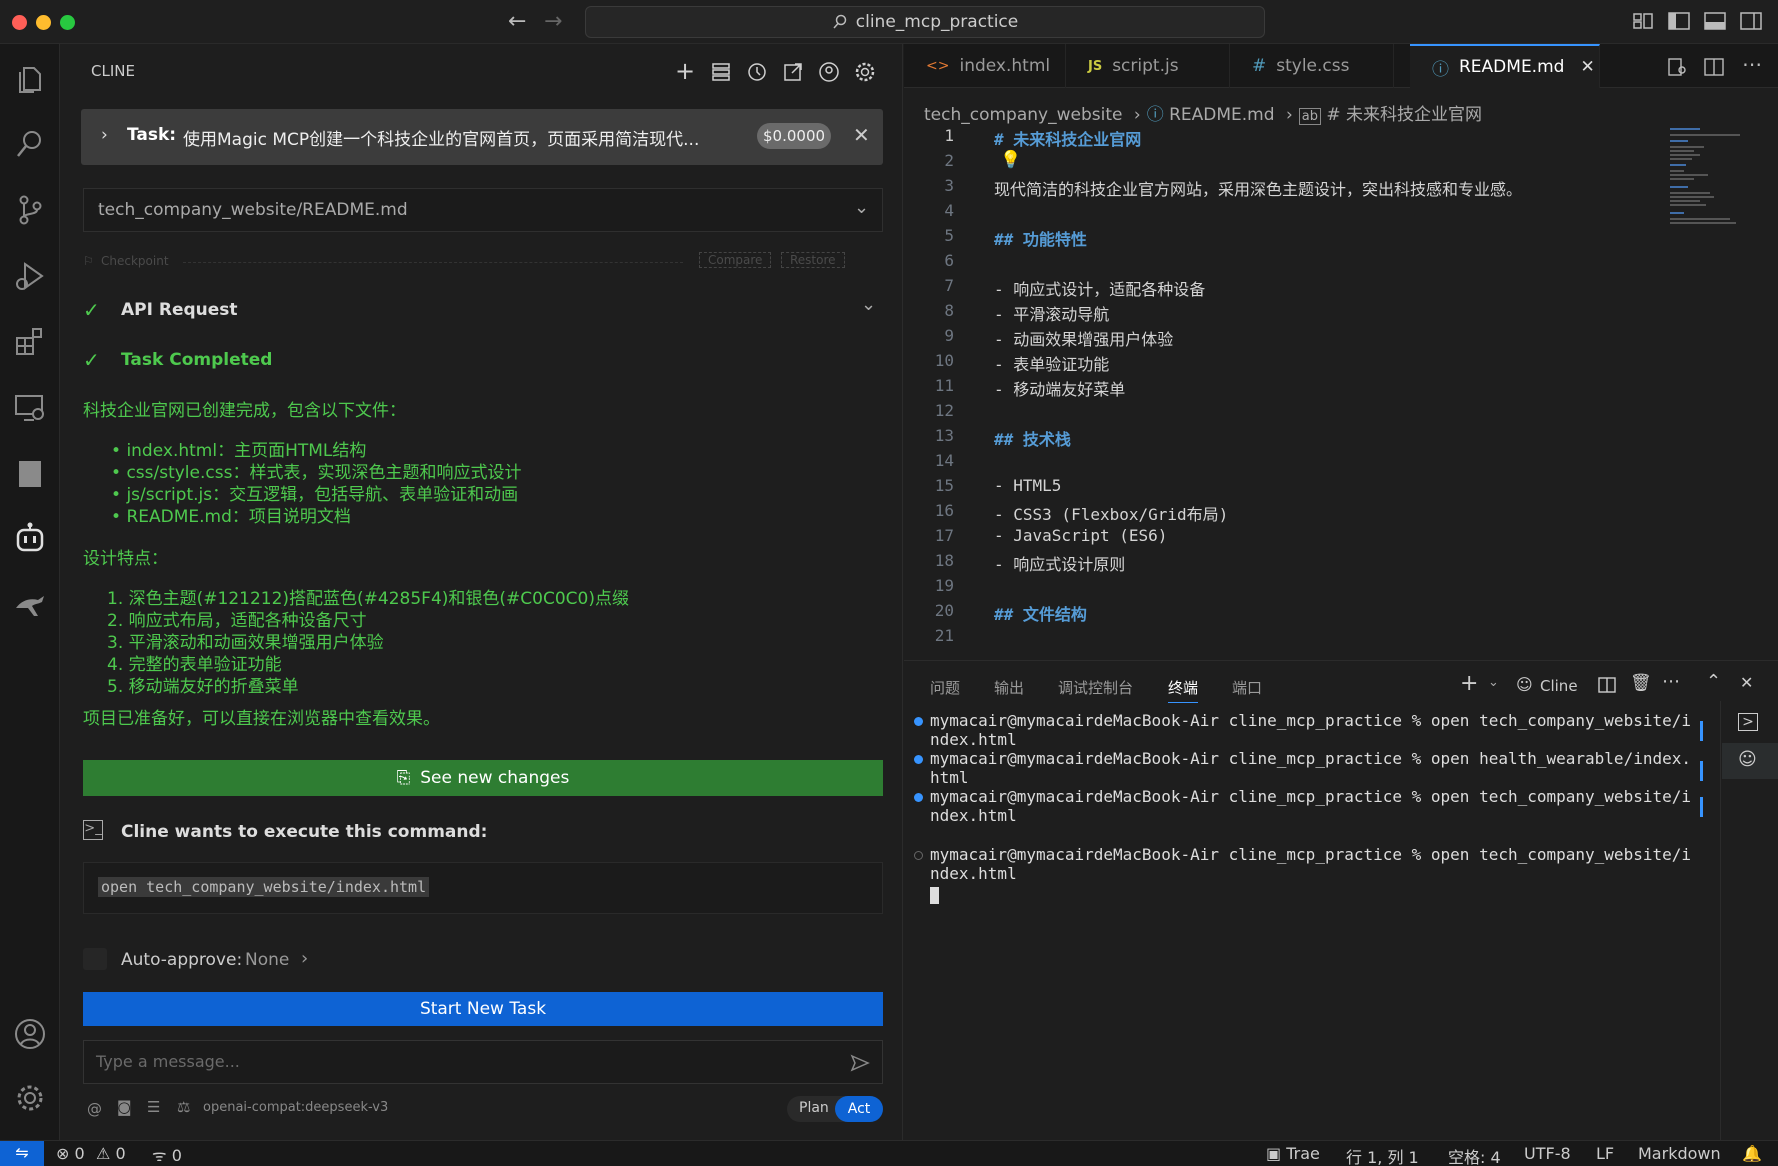 This screenshot has width=1778, height=1166. What do you see at coordinates (1293, 1153) in the screenshot?
I see `trae-indicator: ▣ Trae` at bounding box center [1293, 1153].